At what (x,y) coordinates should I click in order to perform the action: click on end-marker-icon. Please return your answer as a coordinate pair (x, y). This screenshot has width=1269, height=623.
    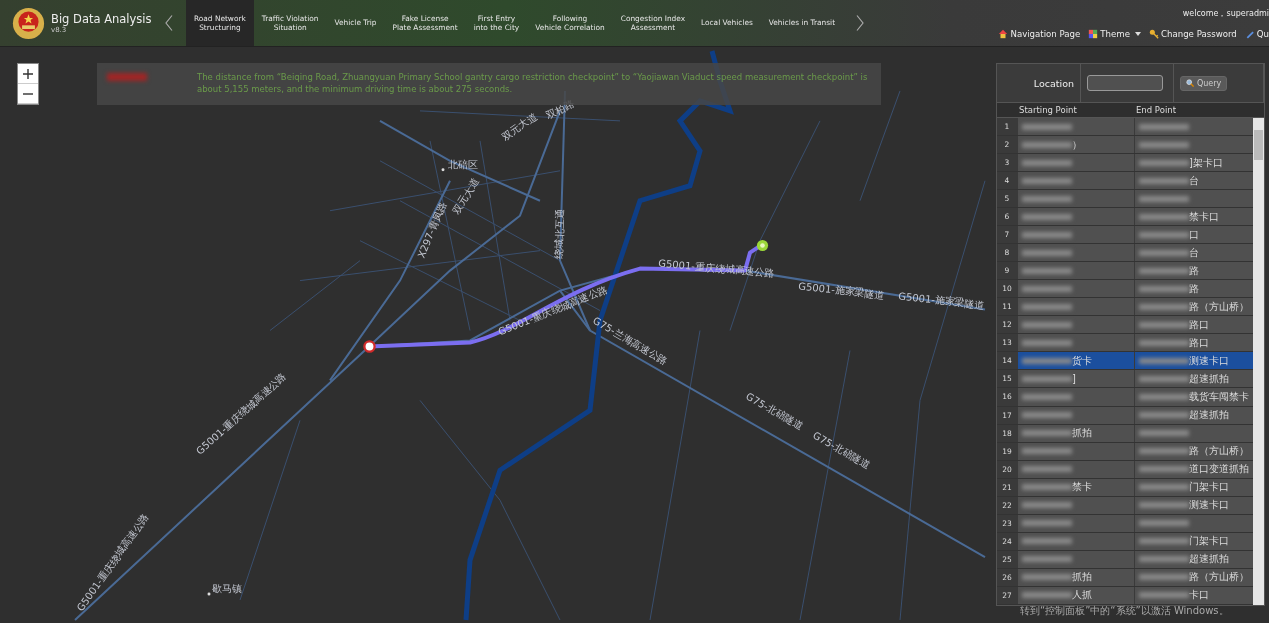
    Looking at the image, I should click on (762, 245).